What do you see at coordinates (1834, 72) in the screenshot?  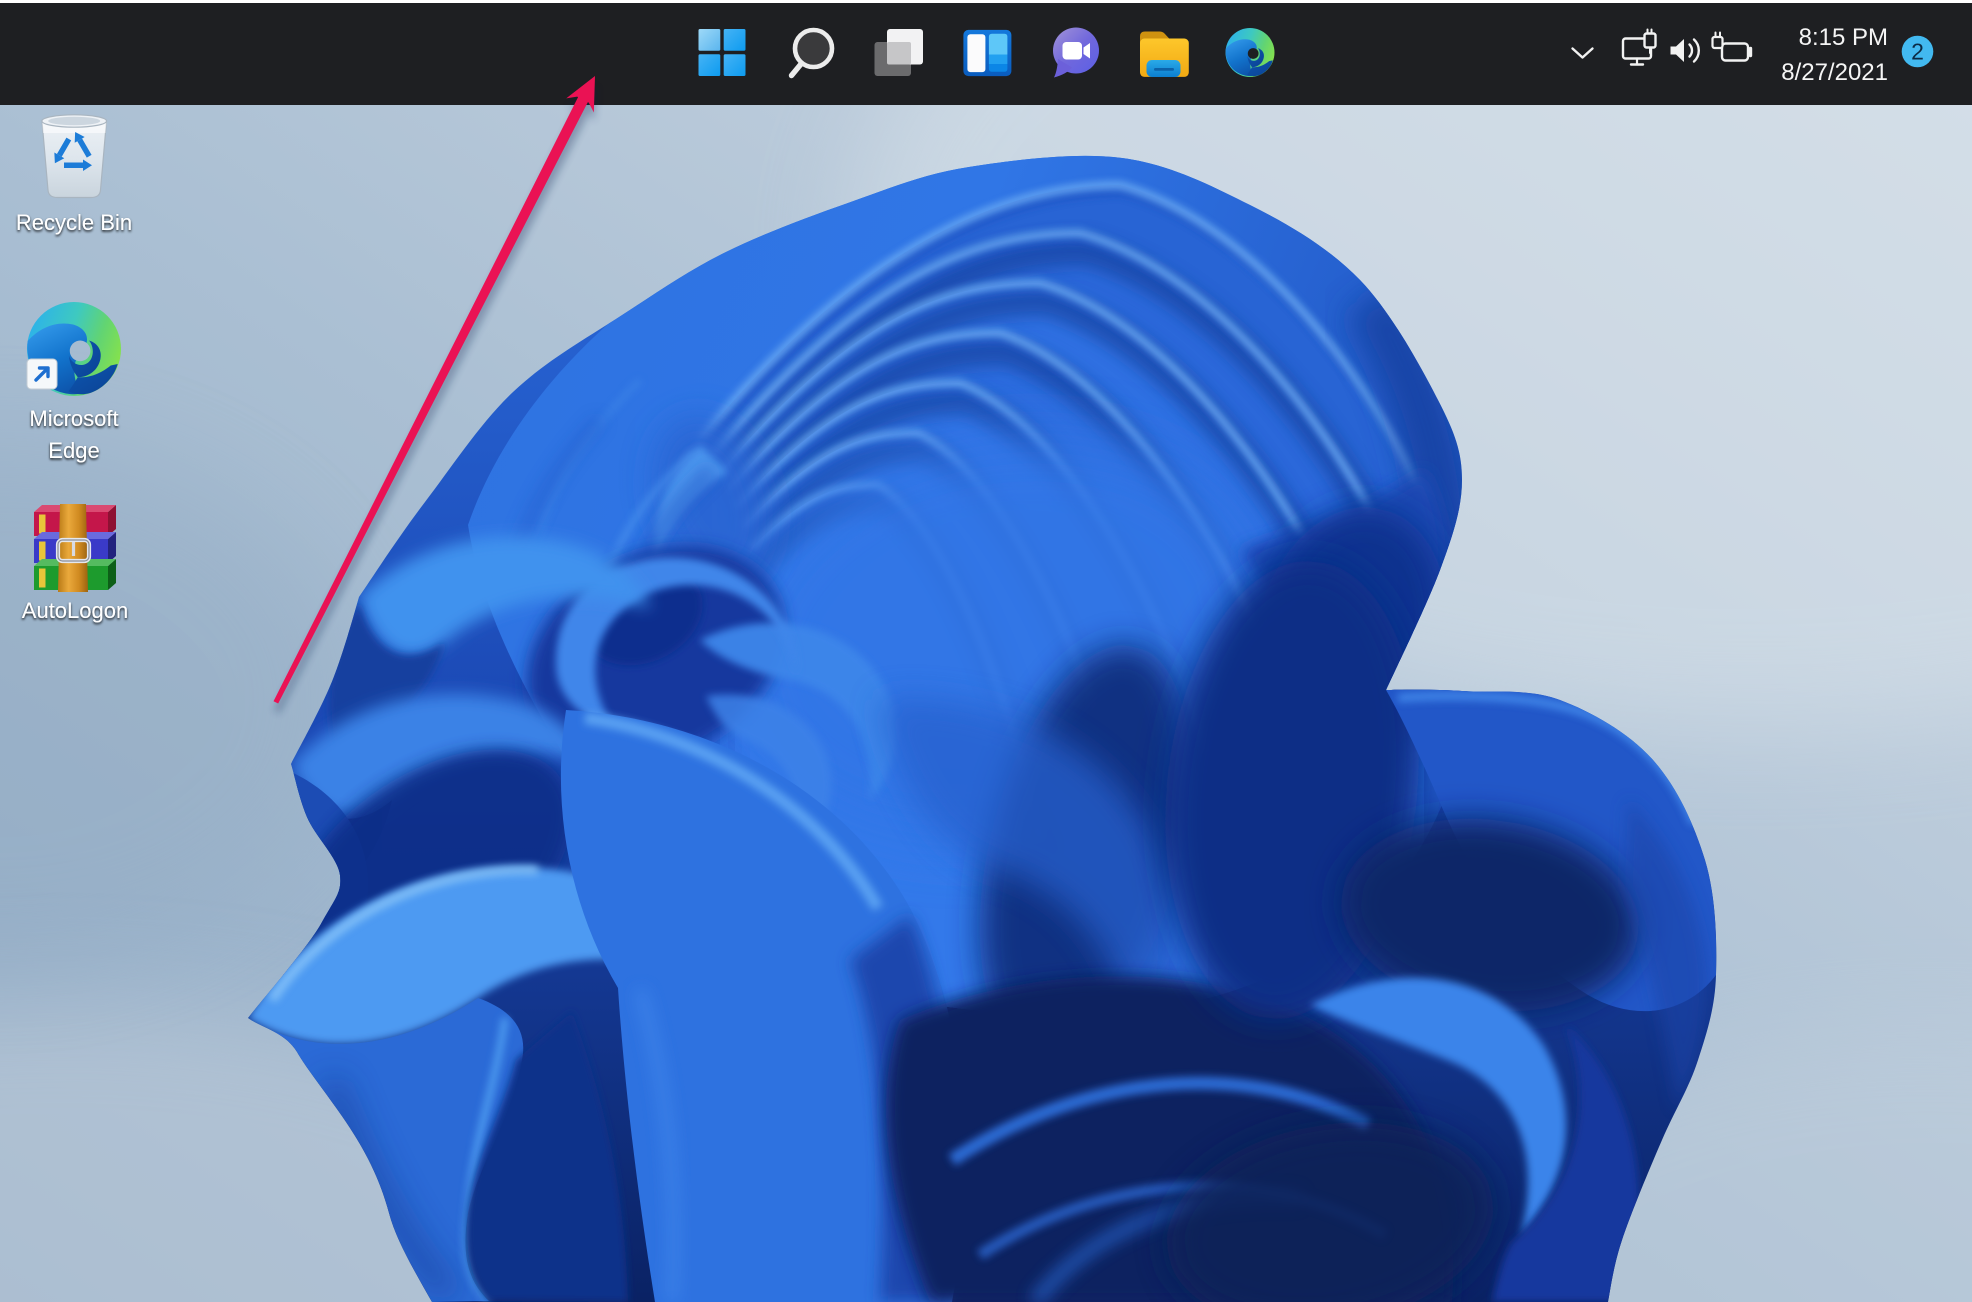 I see `svg-text: 8/27/2021` at bounding box center [1834, 72].